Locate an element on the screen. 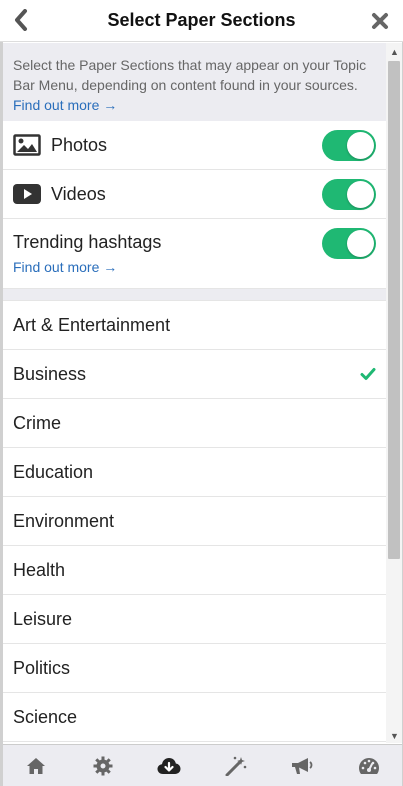 This screenshot has width=403, height=786. close-button is located at coordinates (380, 21).